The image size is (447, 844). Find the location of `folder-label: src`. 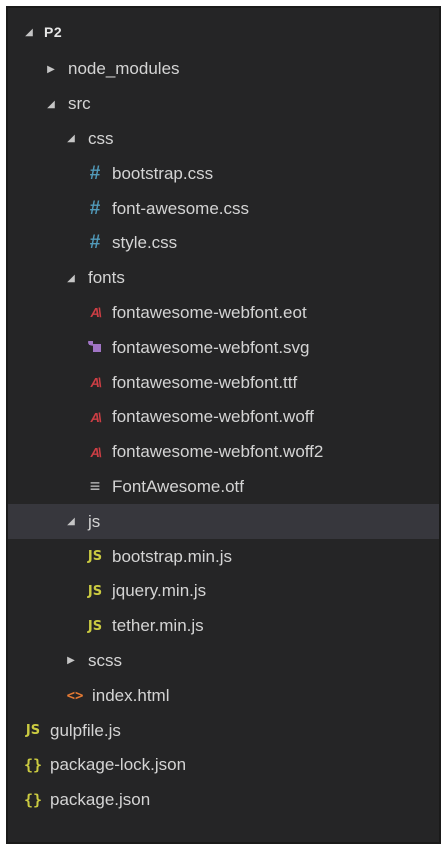

folder-label: src is located at coordinates (79, 104).